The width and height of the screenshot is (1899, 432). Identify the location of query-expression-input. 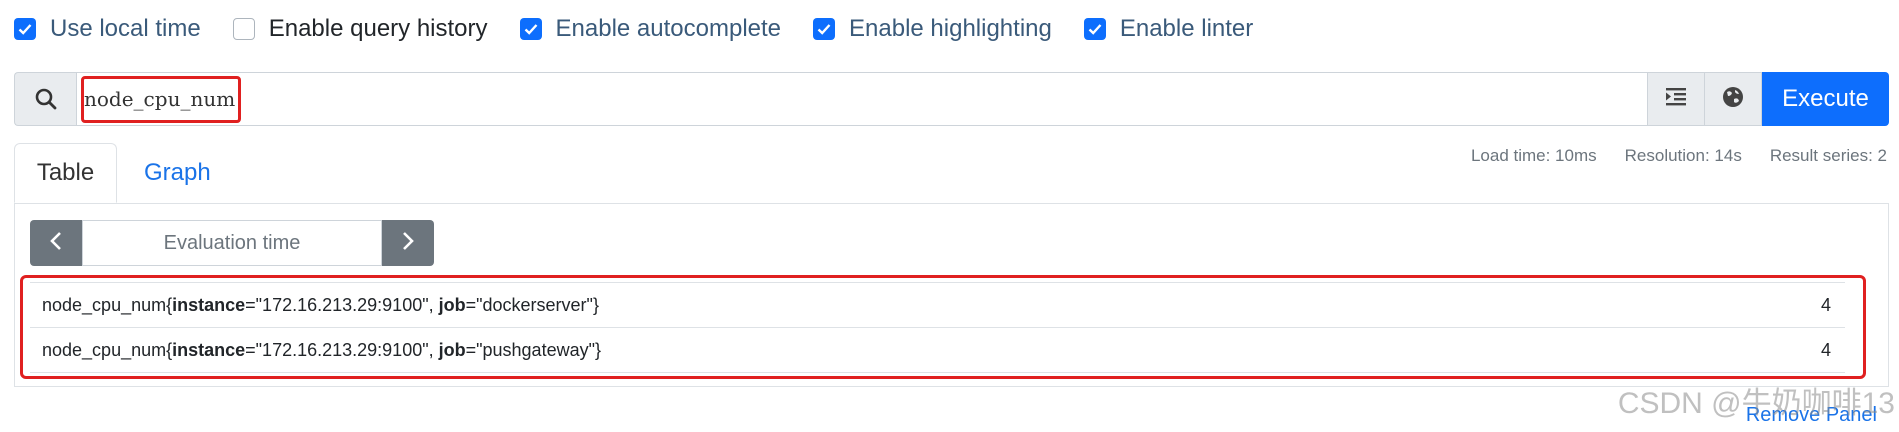
(862, 99).